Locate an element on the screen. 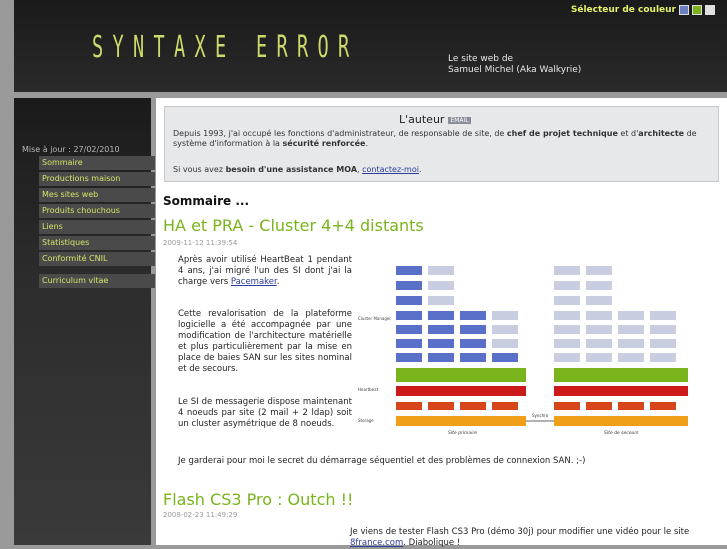 This screenshot has width=727, height=549. site-logo: SYNTAXE ERROR is located at coordinates (225, 47).